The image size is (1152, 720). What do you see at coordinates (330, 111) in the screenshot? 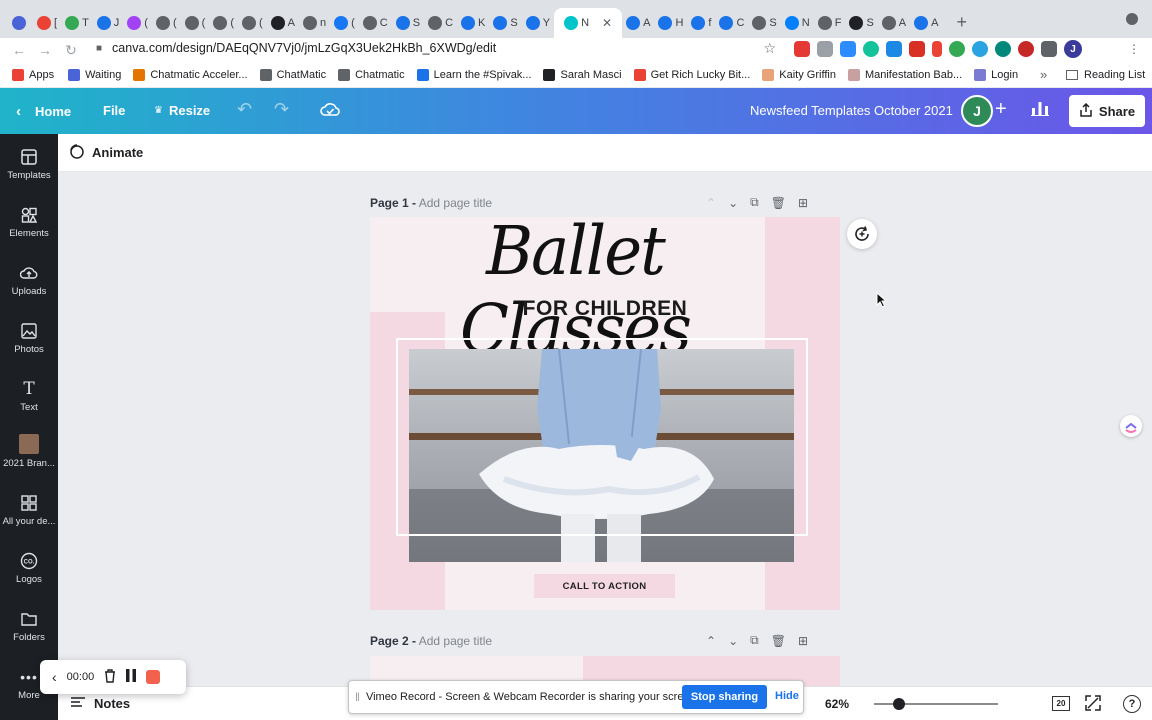
I see `cloud-saved-icon` at bounding box center [330, 111].